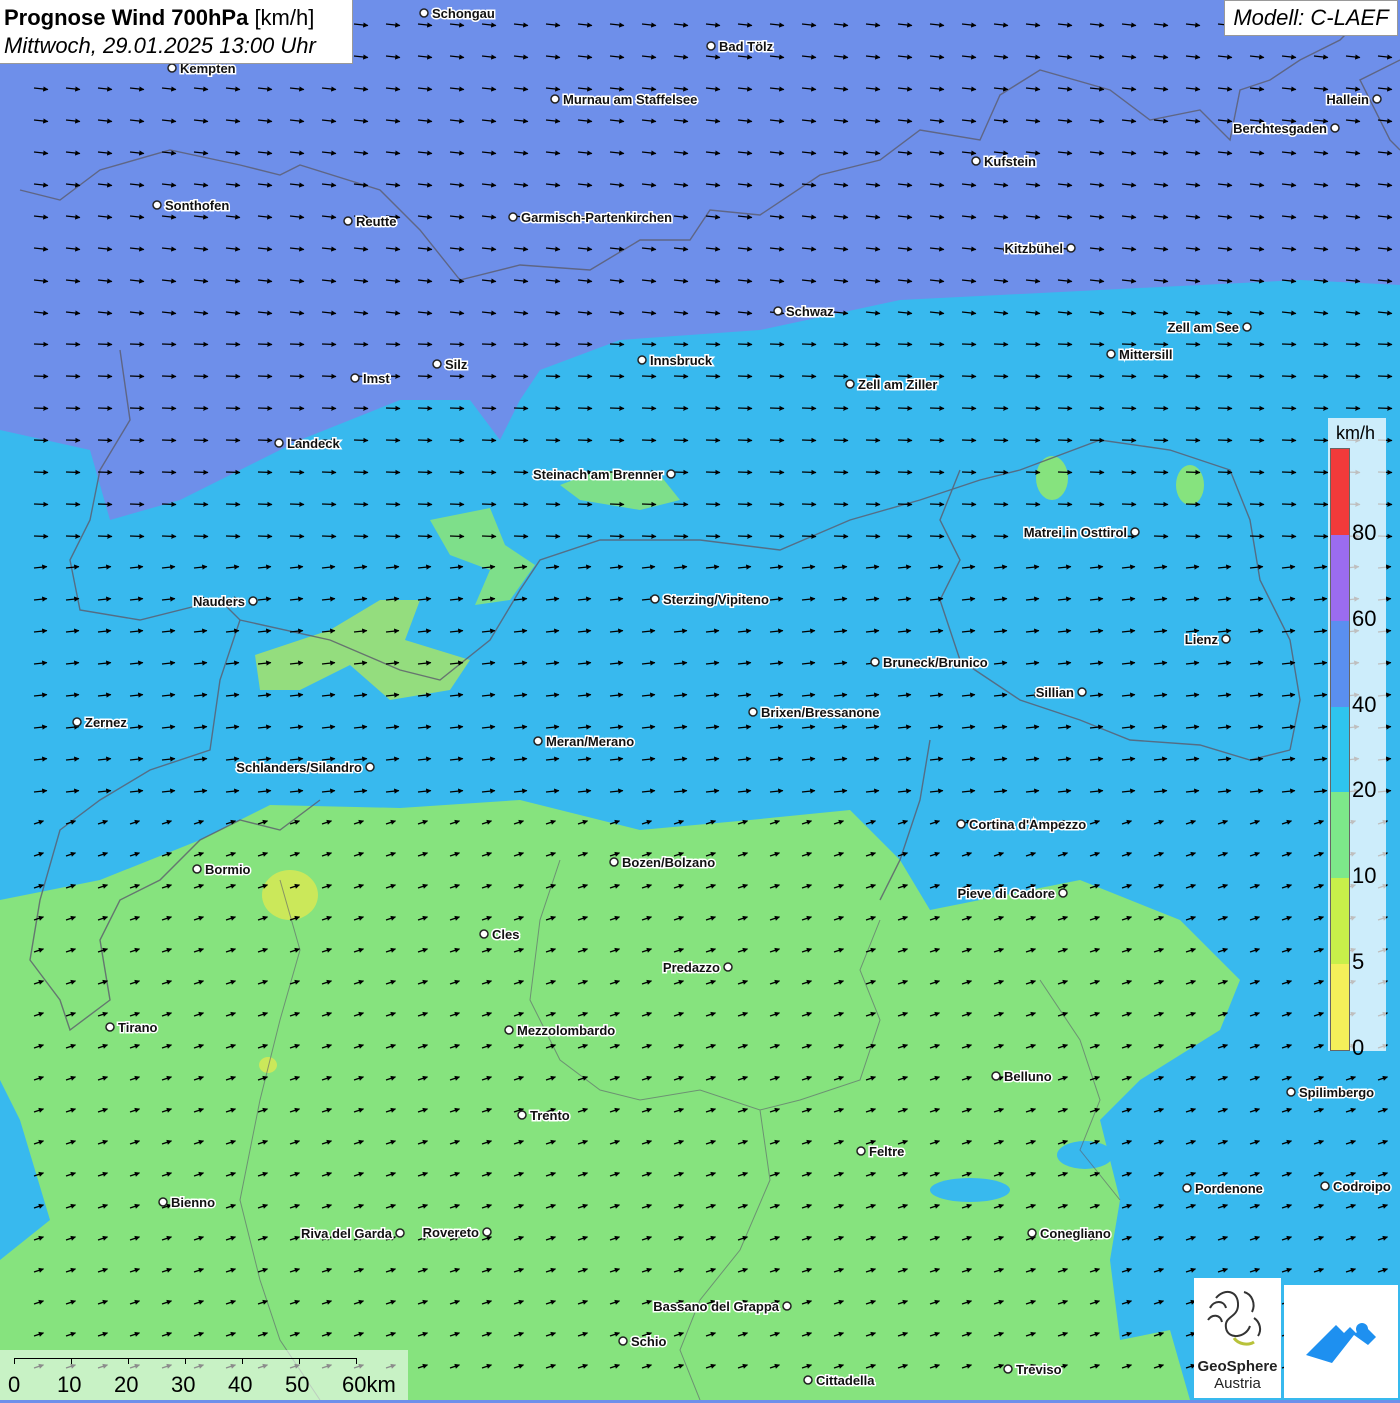 This screenshot has height=1403, width=1400. I want to click on city-marker: Berchtesgaden, so click(1286, 129).